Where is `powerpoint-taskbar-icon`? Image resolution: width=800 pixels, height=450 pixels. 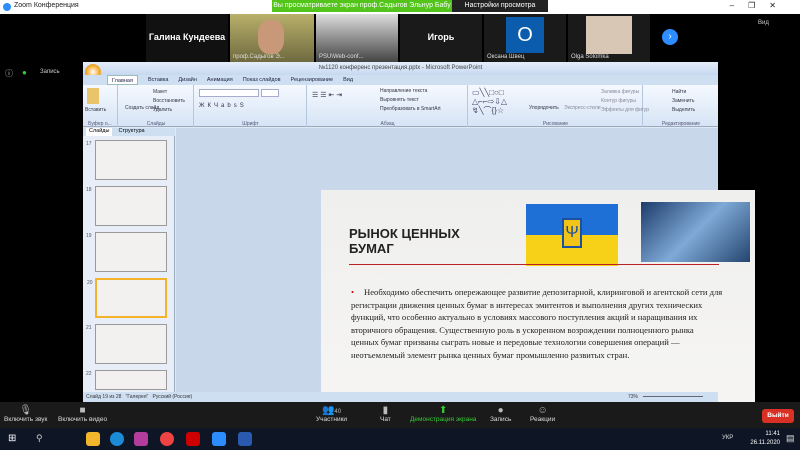 powerpoint-taskbar-icon is located at coordinates (245, 439).